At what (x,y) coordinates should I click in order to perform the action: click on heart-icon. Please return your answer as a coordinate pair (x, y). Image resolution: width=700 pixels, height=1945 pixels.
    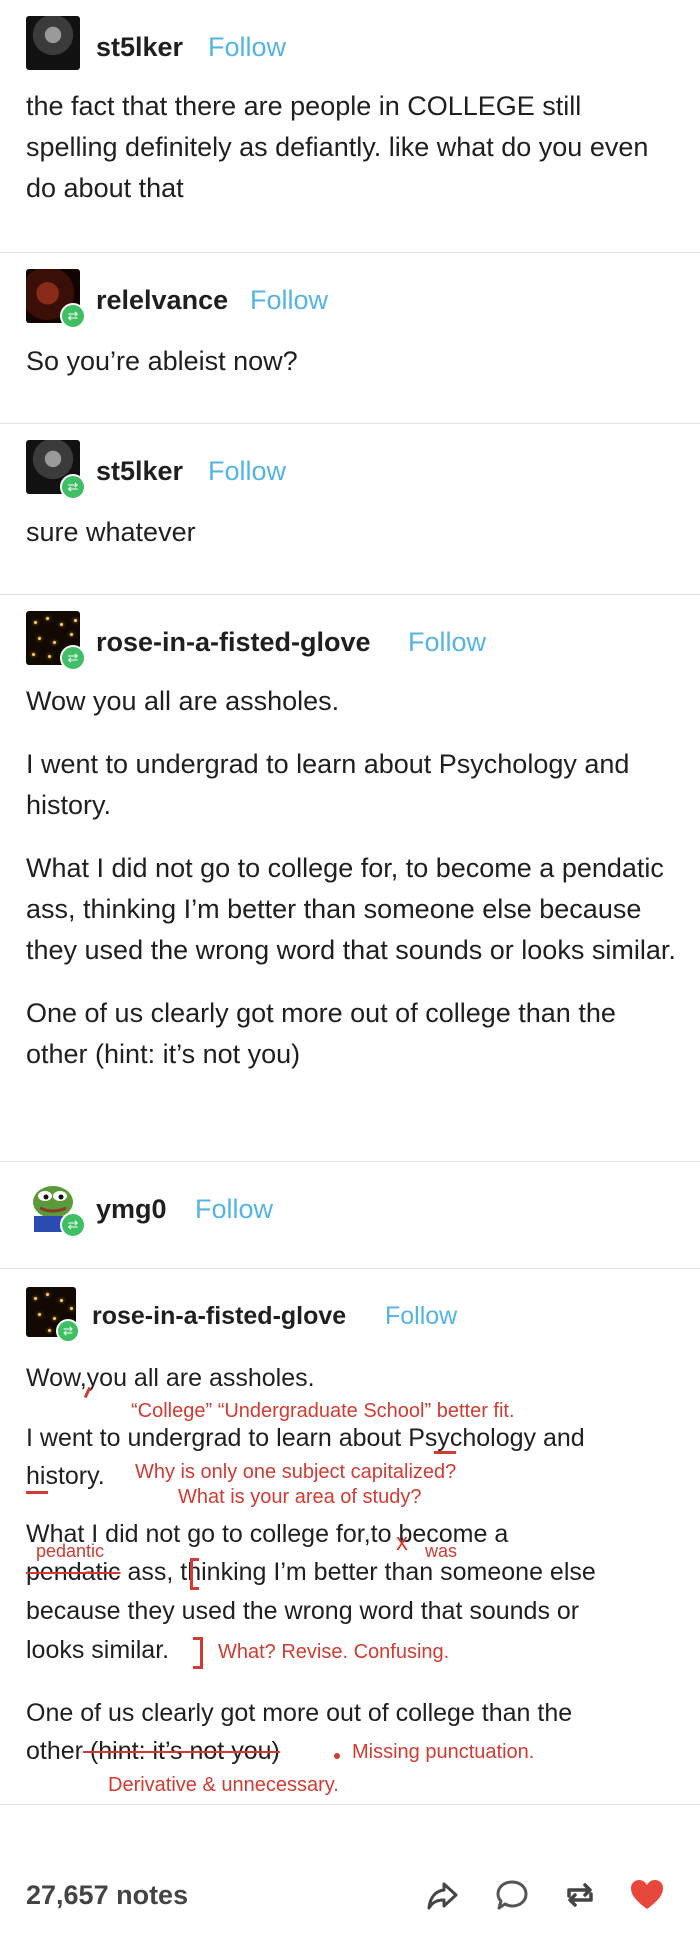
    Looking at the image, I should click on (647, 1895).